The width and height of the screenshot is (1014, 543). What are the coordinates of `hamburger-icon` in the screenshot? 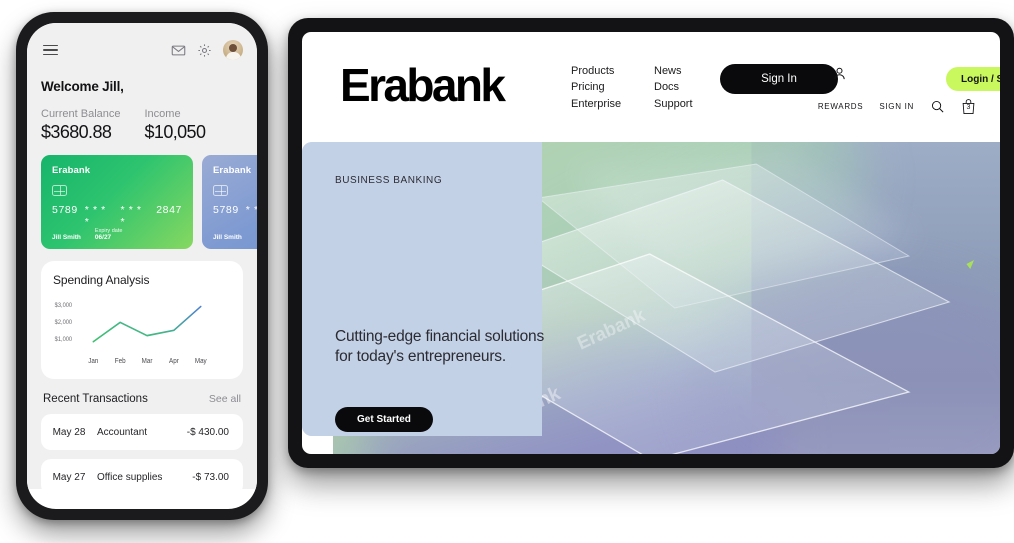 It's located at (50, 50).